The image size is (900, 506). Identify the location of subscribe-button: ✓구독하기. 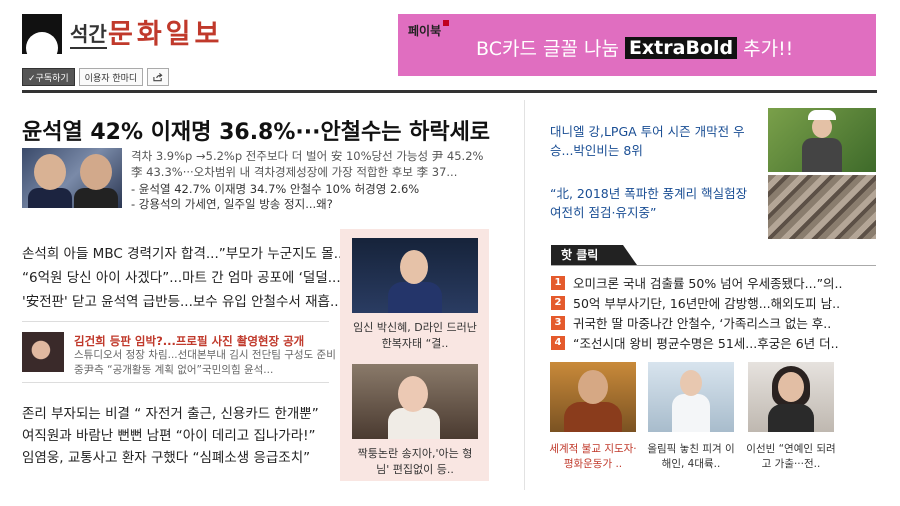
(48, 77).